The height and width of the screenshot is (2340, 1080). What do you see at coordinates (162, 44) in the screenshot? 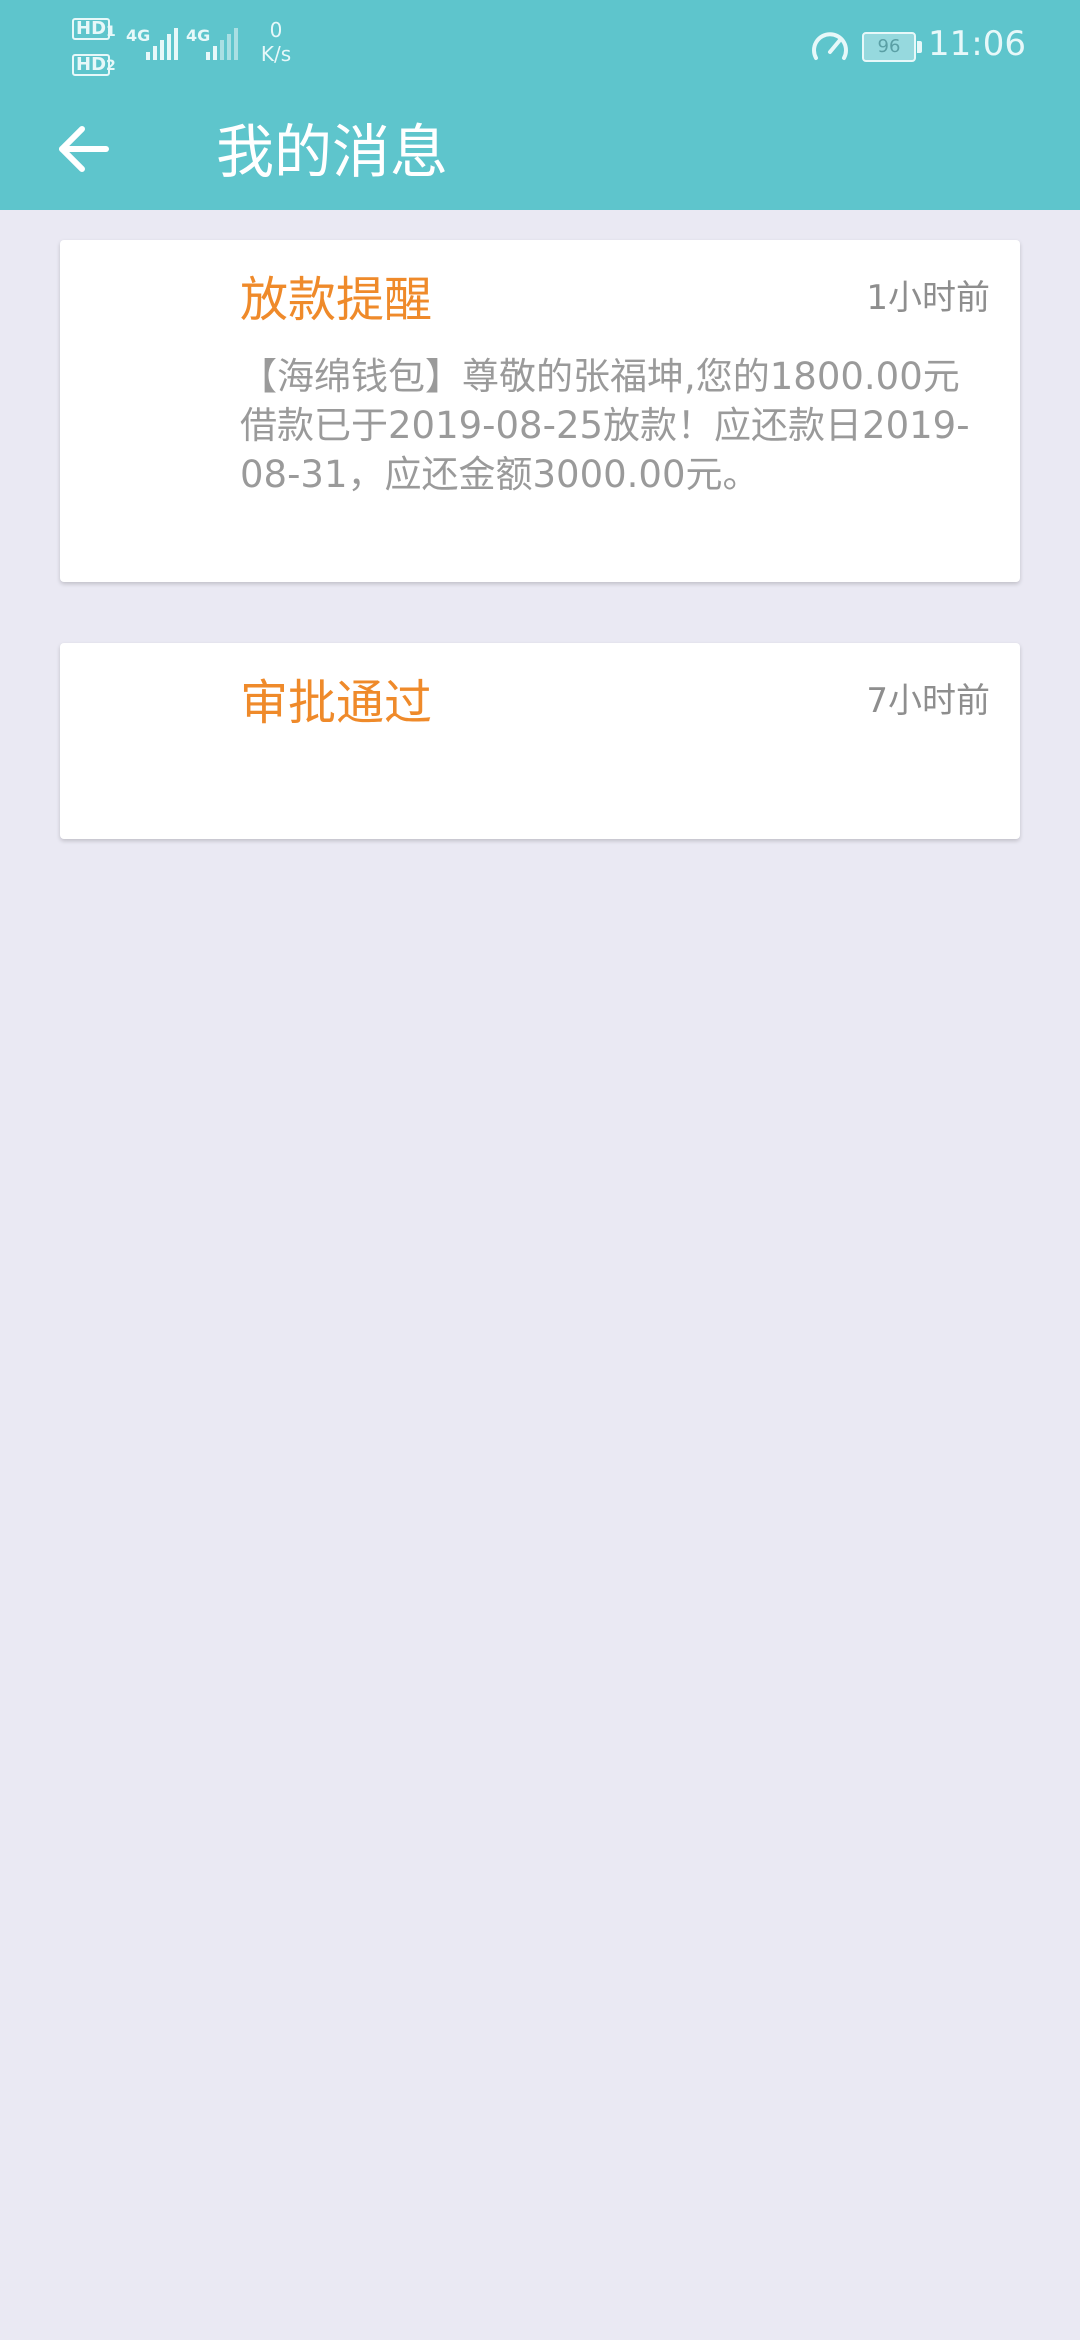
I see `signal-strength-1-icon` at bounding box center [162, 44].